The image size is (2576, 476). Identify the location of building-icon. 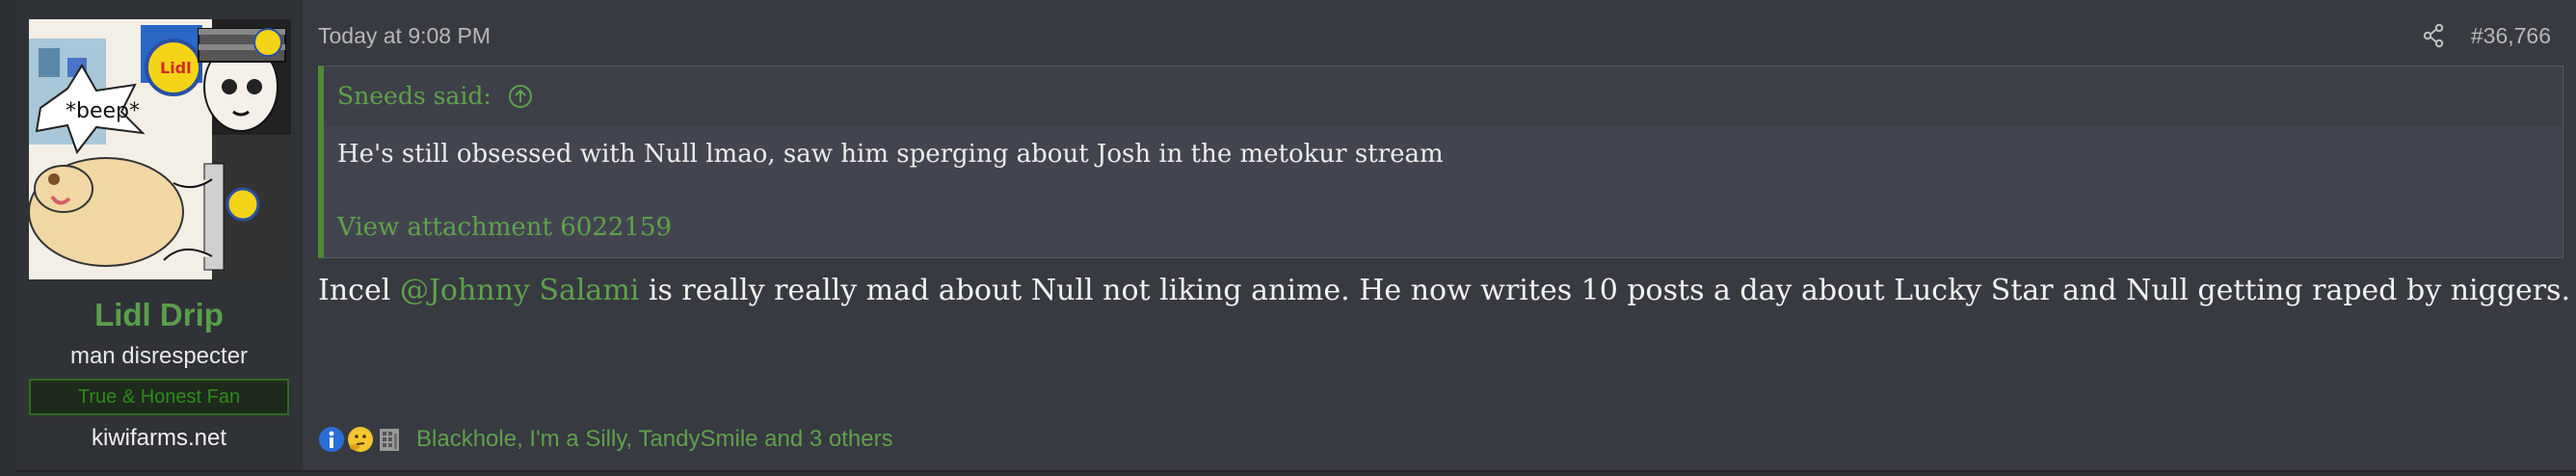
(389, 439).